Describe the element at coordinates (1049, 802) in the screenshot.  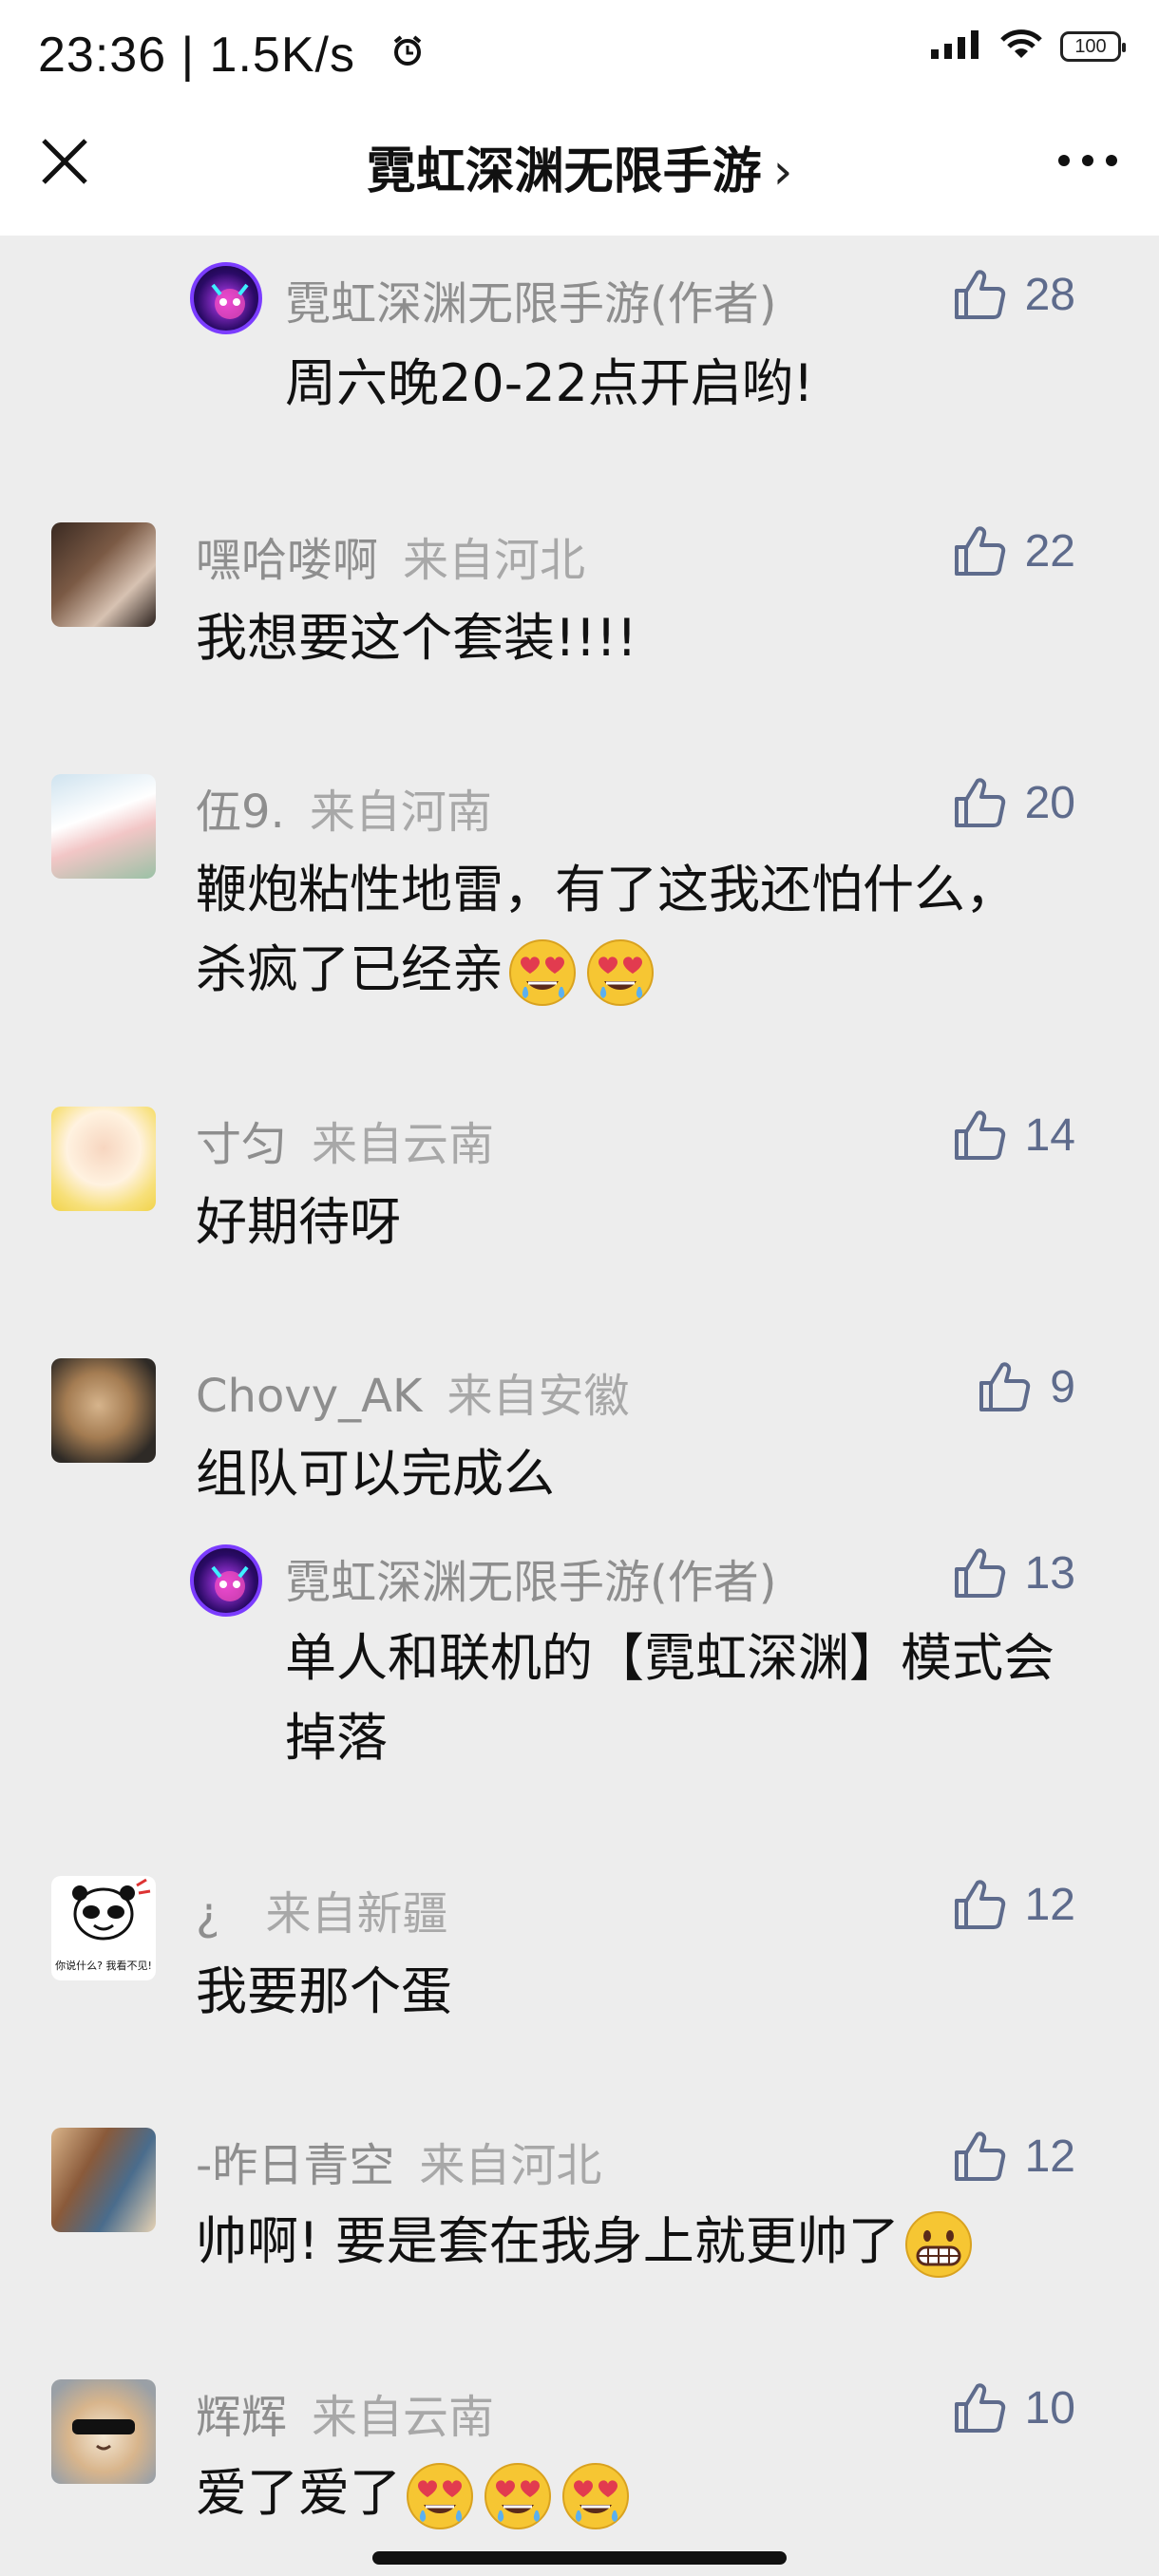
I see `like-count: 20` at that location.